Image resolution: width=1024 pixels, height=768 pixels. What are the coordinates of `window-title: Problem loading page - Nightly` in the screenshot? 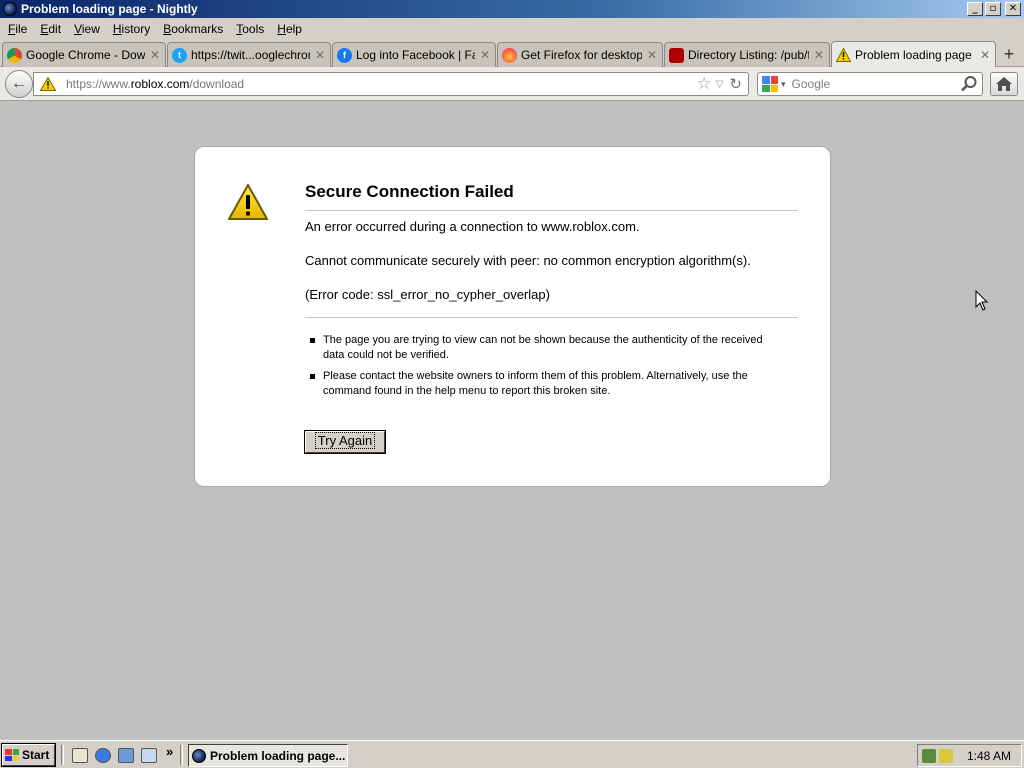 It's located at (109, 9).